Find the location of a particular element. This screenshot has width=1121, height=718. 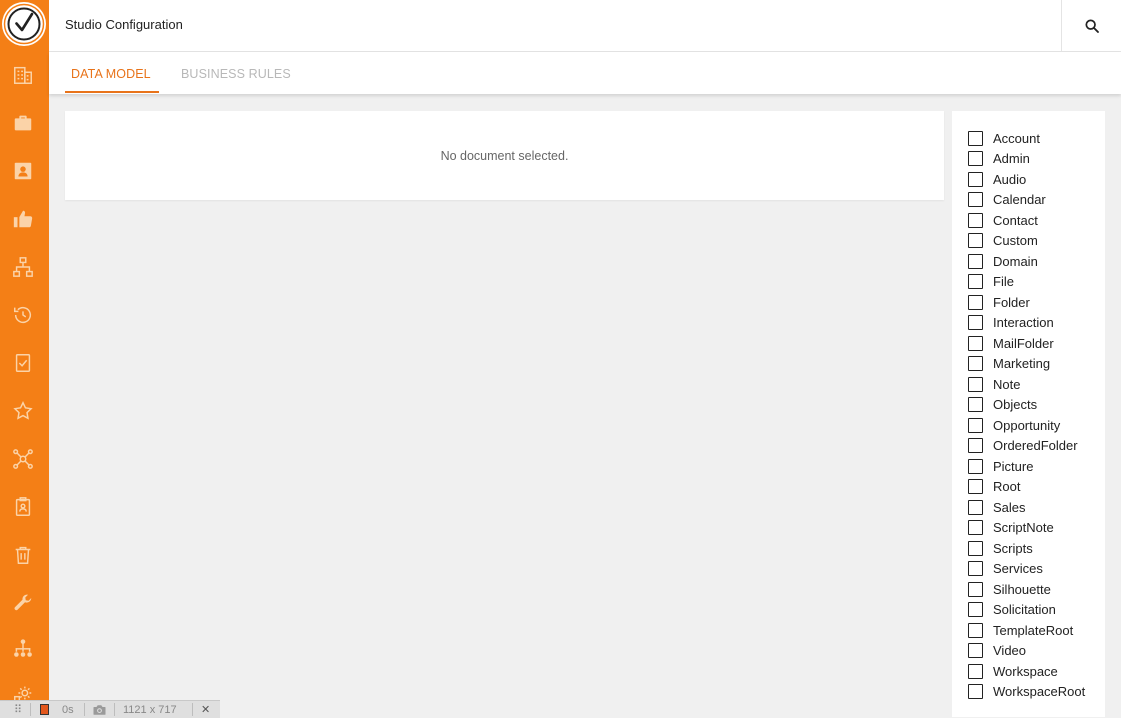

filter-label: Folder is located at coordinates (1011, 302).